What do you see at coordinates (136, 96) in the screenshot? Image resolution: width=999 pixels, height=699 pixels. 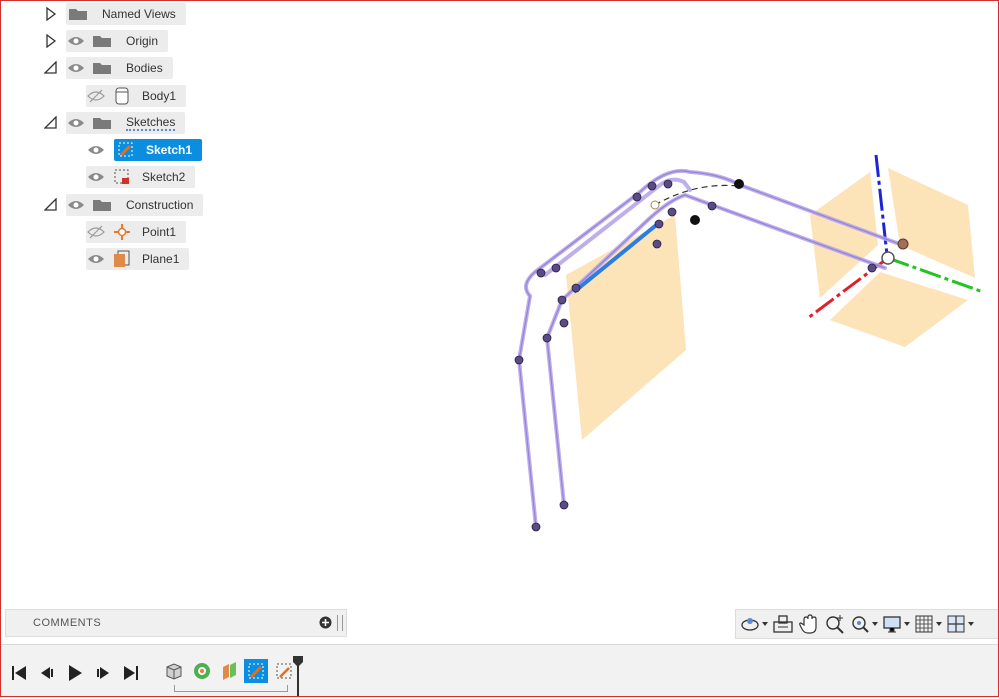 I see `tree-node-body1: Body1` at bounding box center [136, 96].